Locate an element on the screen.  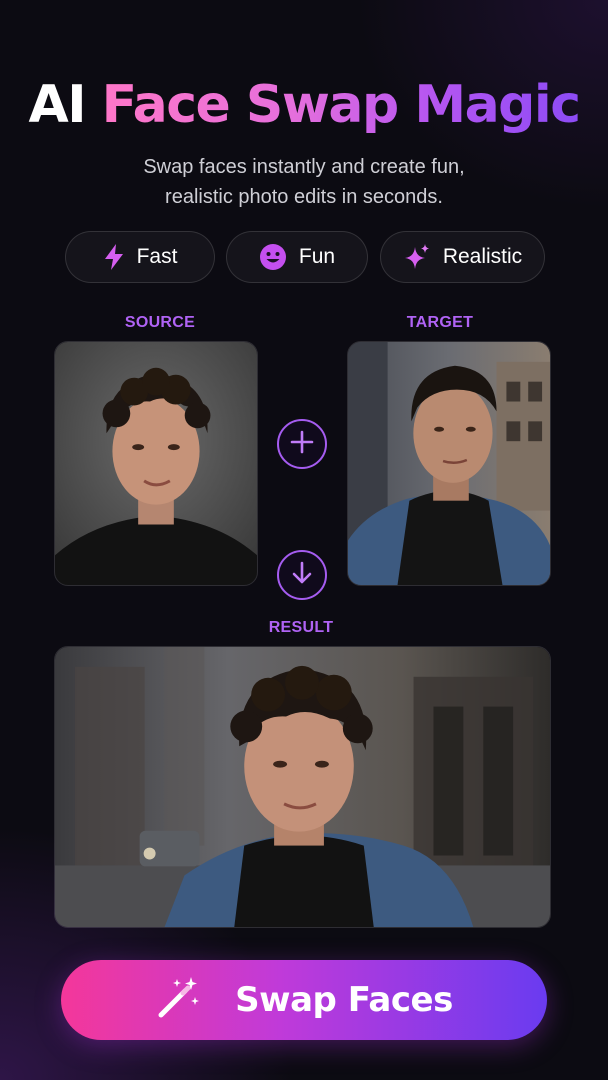
subtitle-line-2: realistic photo edits in seconds. is located at coordinates (304, 197).